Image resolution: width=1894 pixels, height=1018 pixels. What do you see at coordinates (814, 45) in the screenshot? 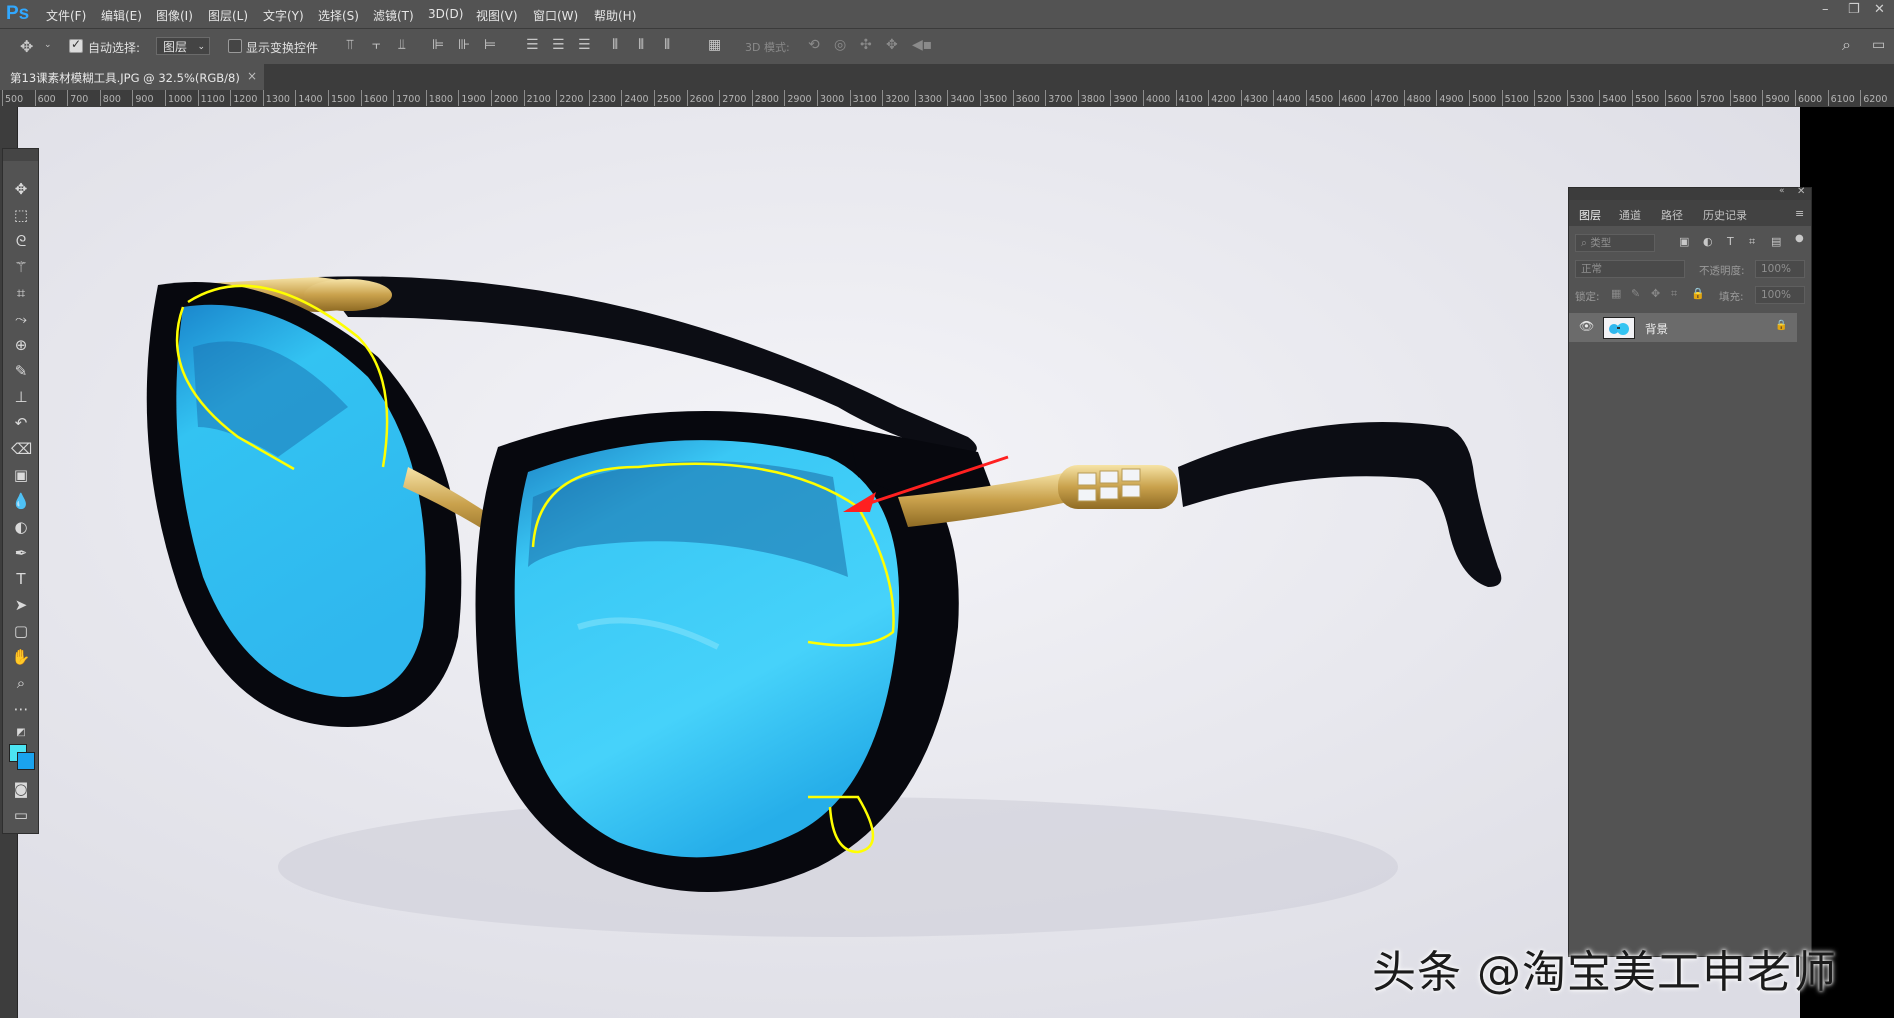
I see `3d-orbit-icon: ⟲` at bounding box center [814, 45].